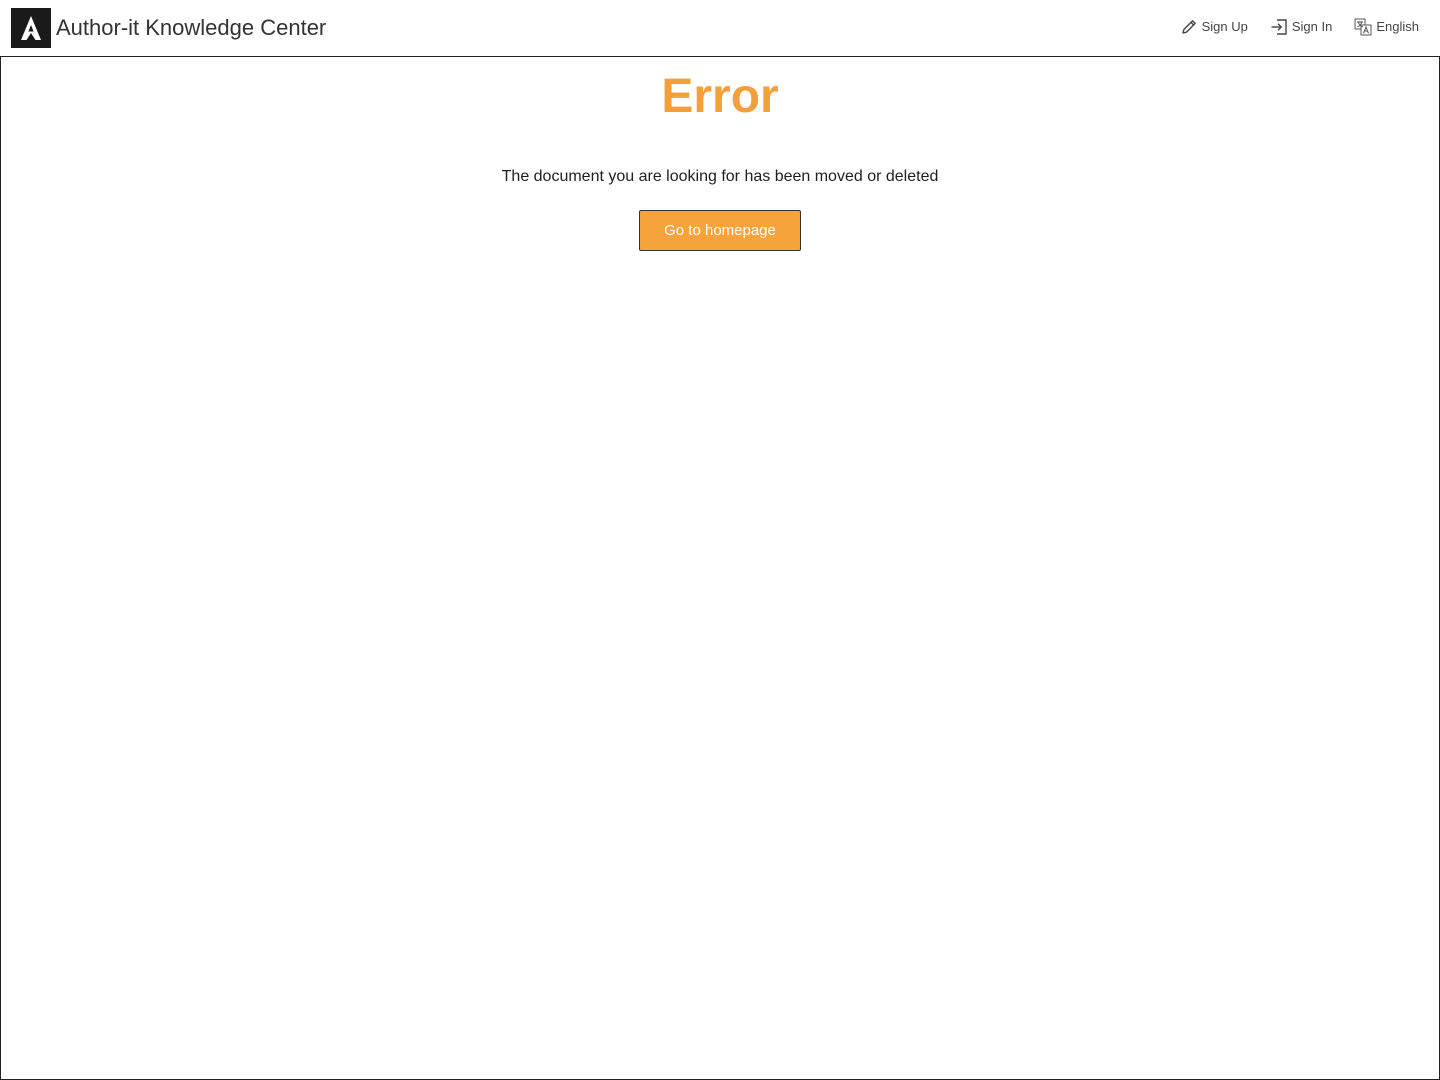  Describe the element at coordinates (1363, 27) in the screenshot. I see `translate-icon` at that location.